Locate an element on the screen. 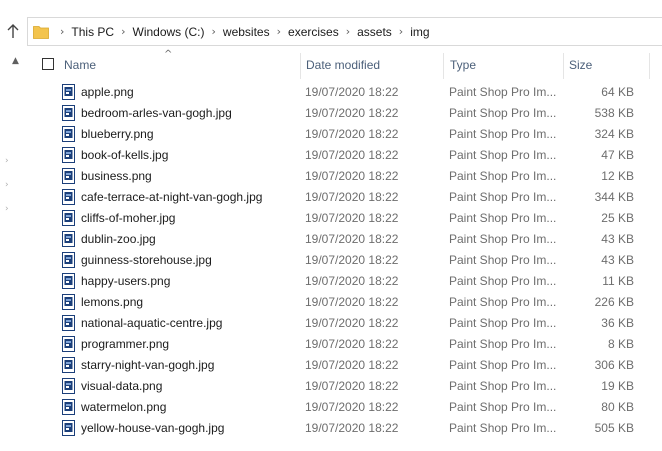 The image size is (662, 451). file-name: cafe-terrace-at-night-van-gogh.jpg is located at coordinates (171, 197).